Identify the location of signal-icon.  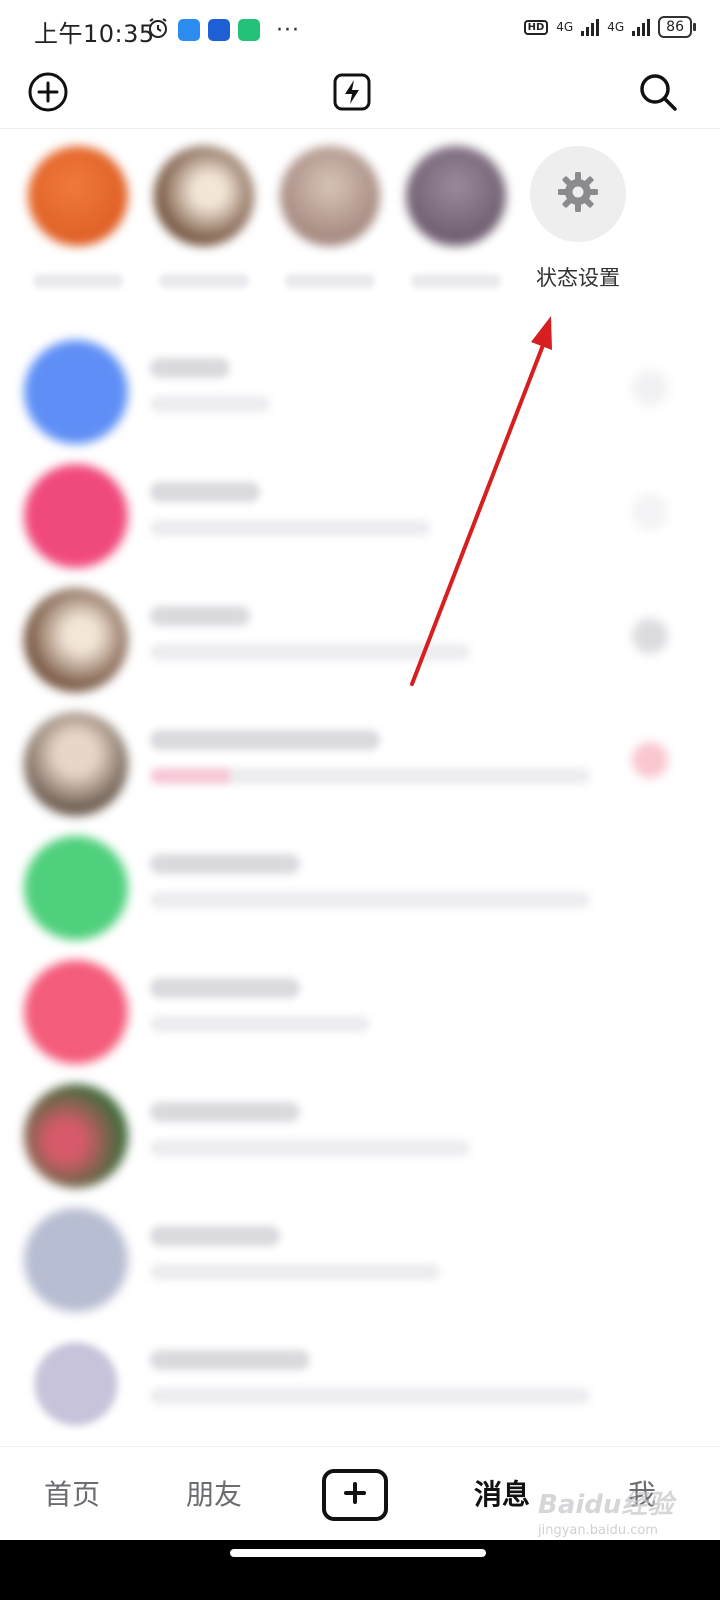
(590, 27).